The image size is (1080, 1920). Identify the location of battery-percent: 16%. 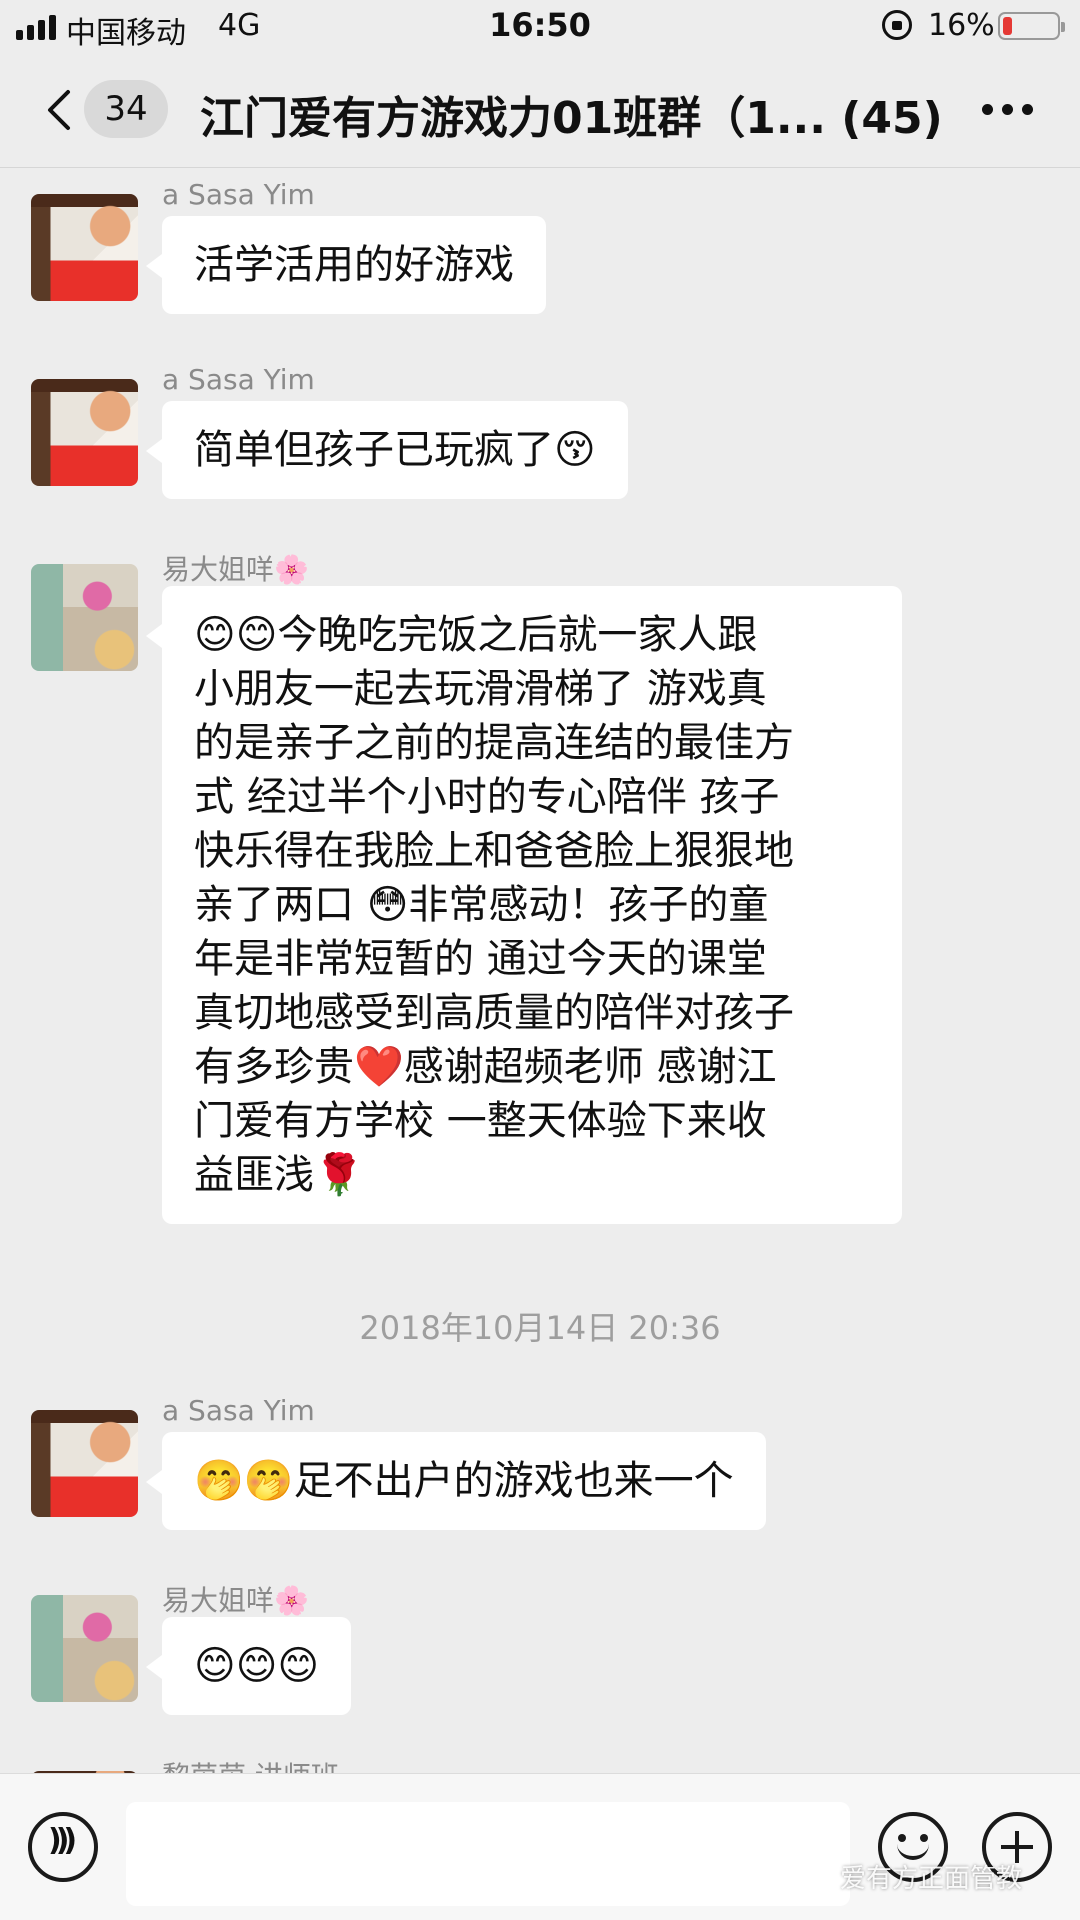
(961, 25).